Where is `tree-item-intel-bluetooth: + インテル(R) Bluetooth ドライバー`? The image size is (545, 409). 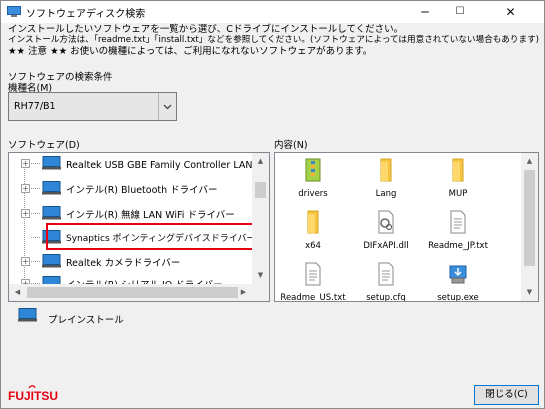 tree-item-intel-bluetooth: + インテル(R) Bluetooth ドライバー is located at coordinates (134, 188).